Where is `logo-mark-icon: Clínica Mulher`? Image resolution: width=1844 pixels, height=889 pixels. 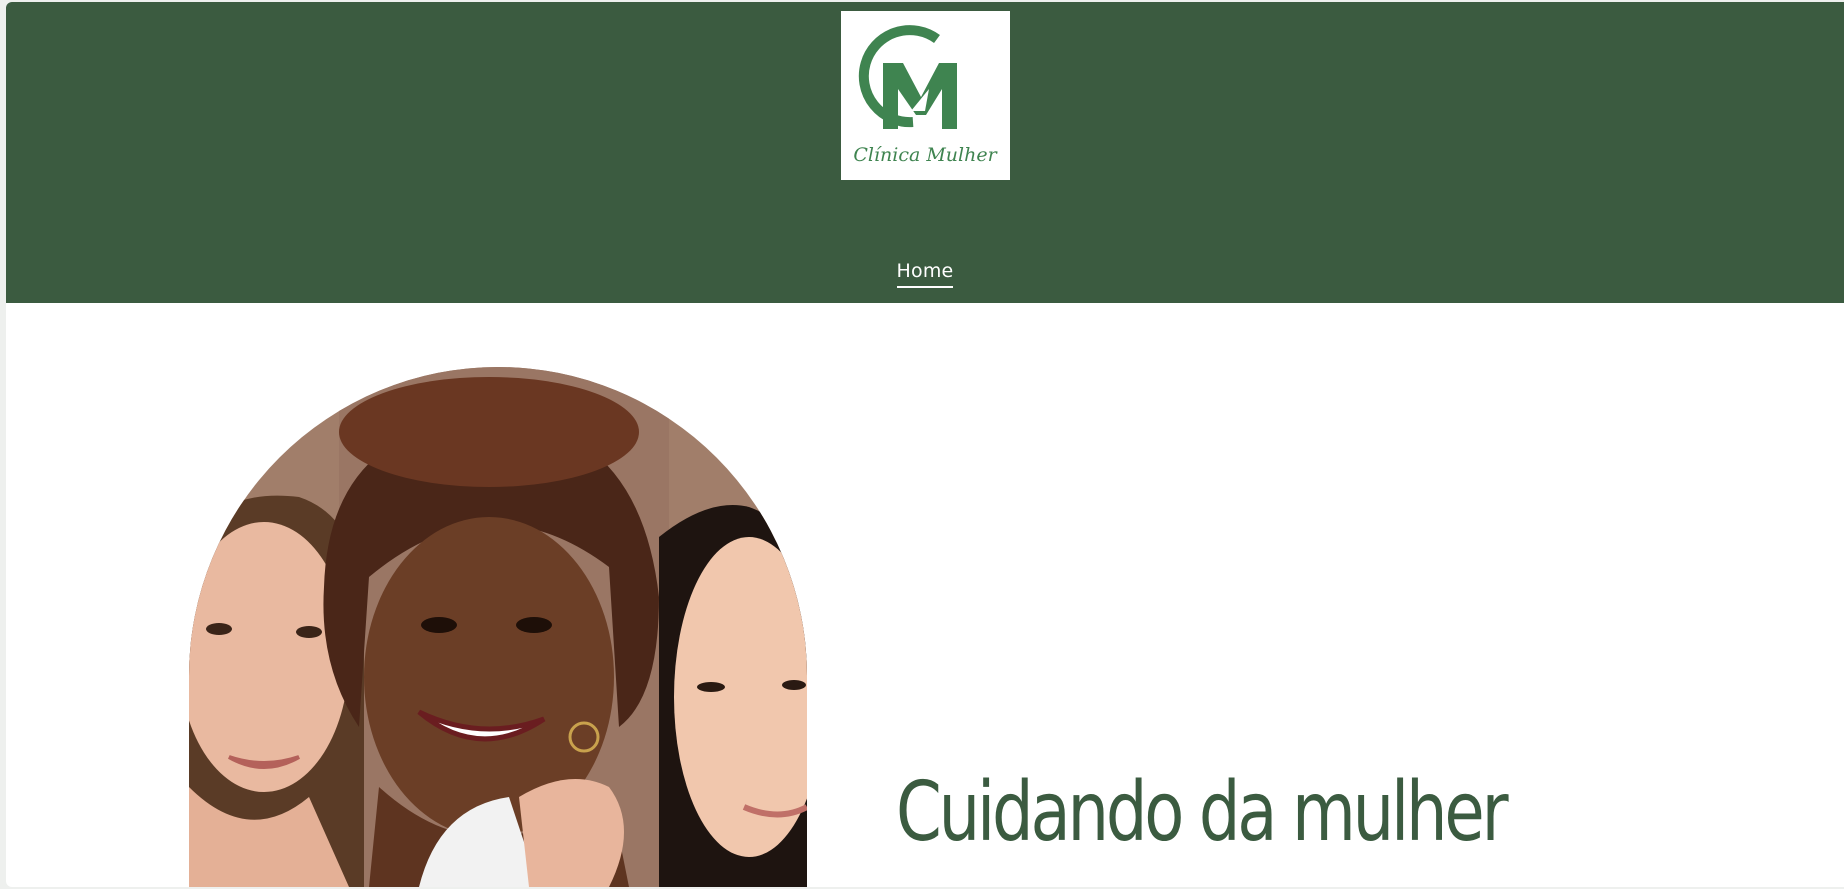
logo-mark-icon: Clínica Mulher is located at coordinates (925, 95).